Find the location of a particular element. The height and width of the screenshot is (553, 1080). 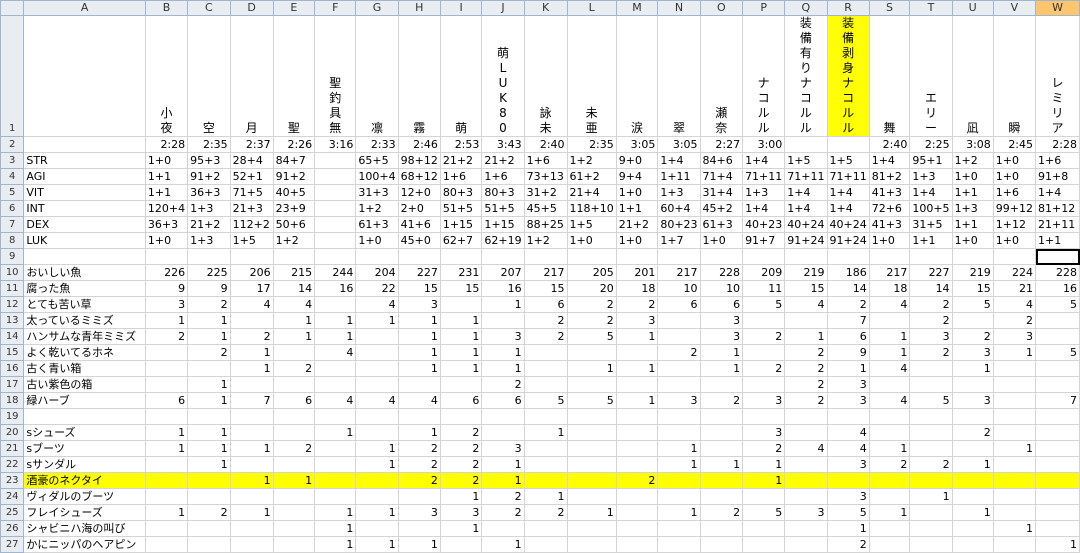

cell-V20 is located at coordinates (1014, 432).